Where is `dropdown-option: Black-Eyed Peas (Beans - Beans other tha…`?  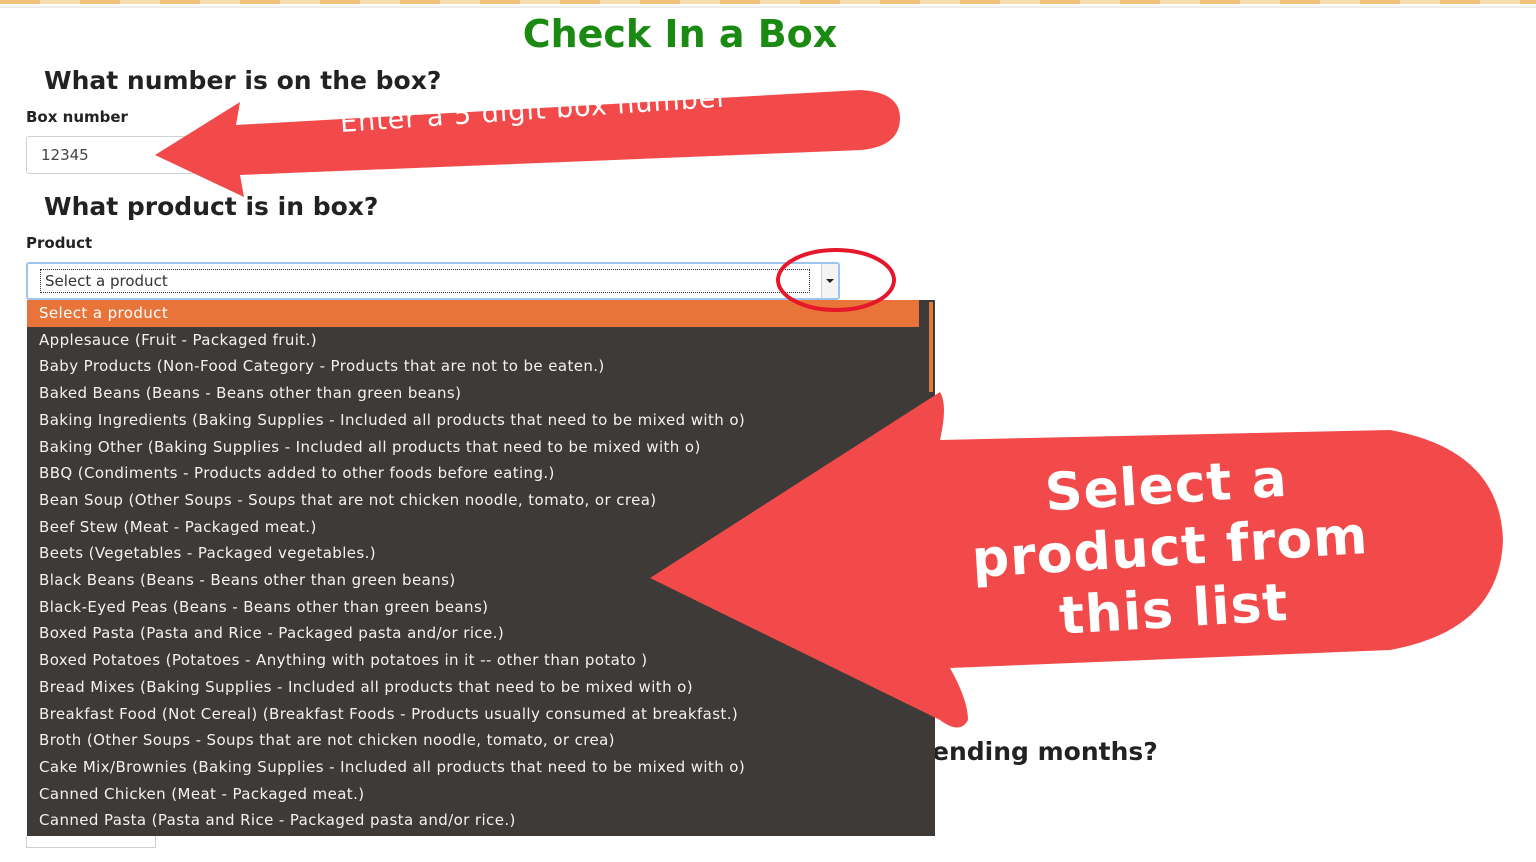 dropdown-option: Black-Eyed Peas (Beans - Beans other tha… is located at coordinates (473, 607).